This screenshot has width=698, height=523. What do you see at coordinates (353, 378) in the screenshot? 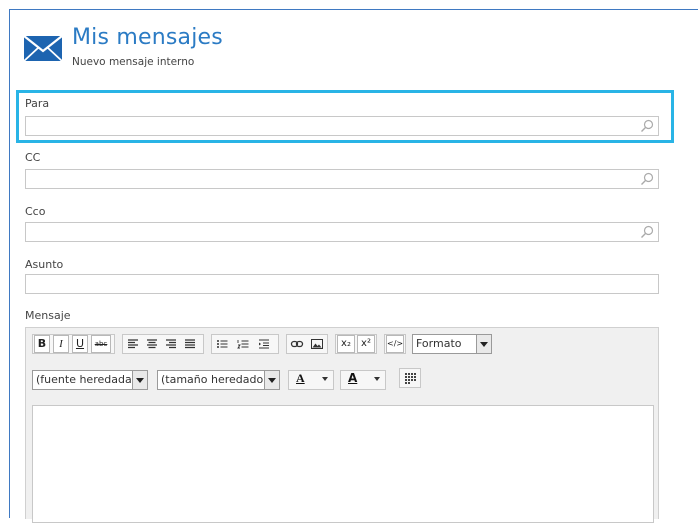
I see `background-color-icon: A` at bounding box center [353, 378].